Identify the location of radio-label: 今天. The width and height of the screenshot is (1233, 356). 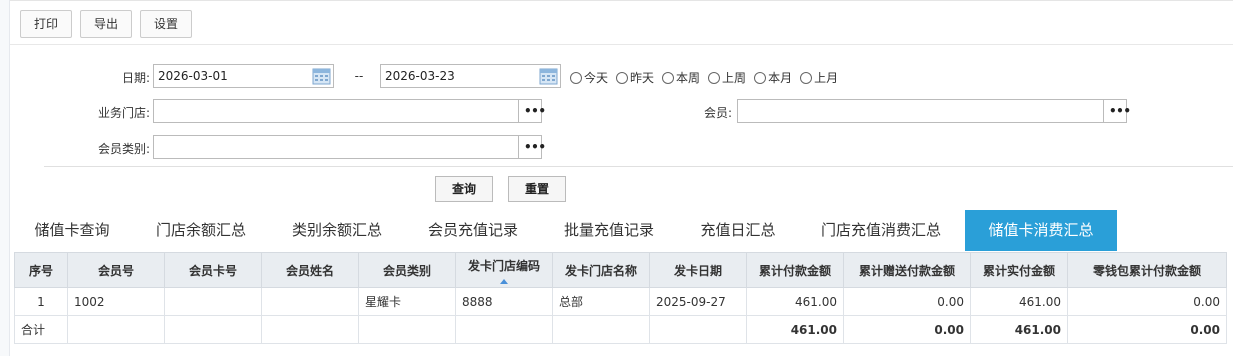
(596, 78).